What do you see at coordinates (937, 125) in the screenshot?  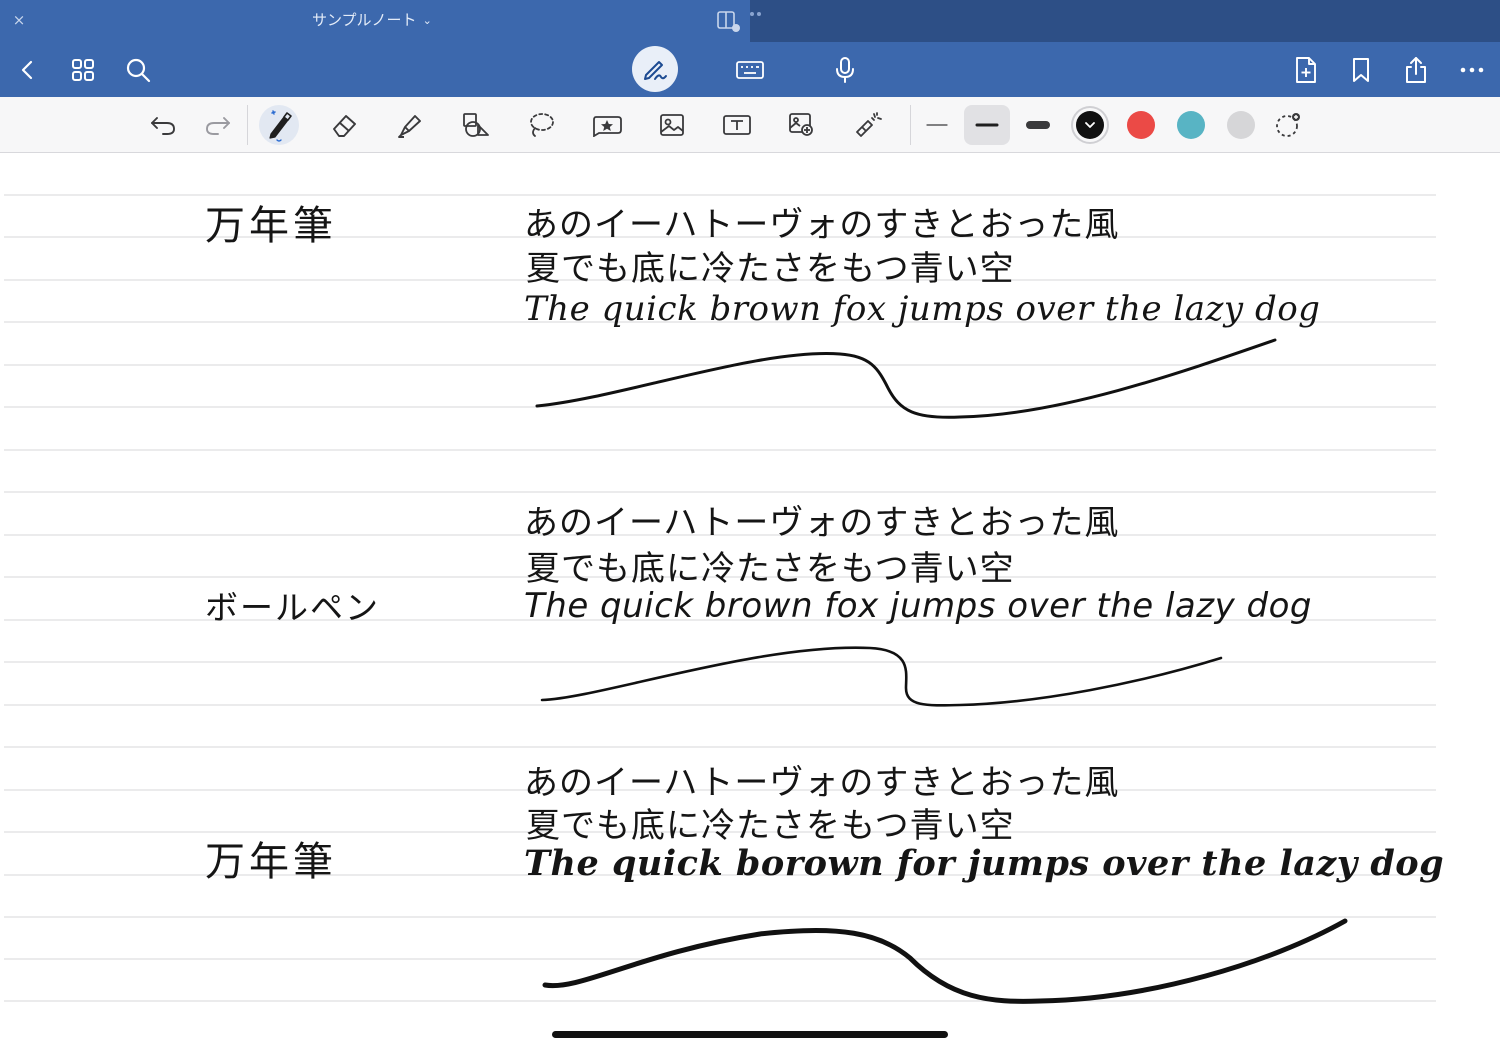 I see `thickness-thin` at bounding box center [937, 125].